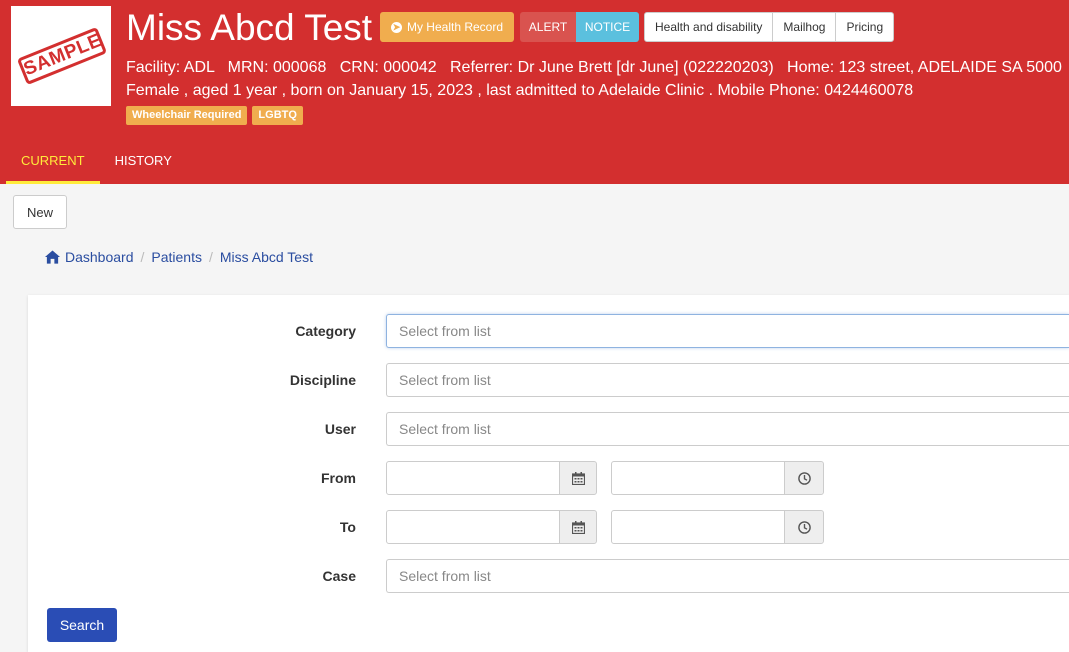 This screenshot has height=652, width=1069. Describe the element at coordinates (727, 380) in the screenshot. I see `discipline-select: Select from list` at that location.